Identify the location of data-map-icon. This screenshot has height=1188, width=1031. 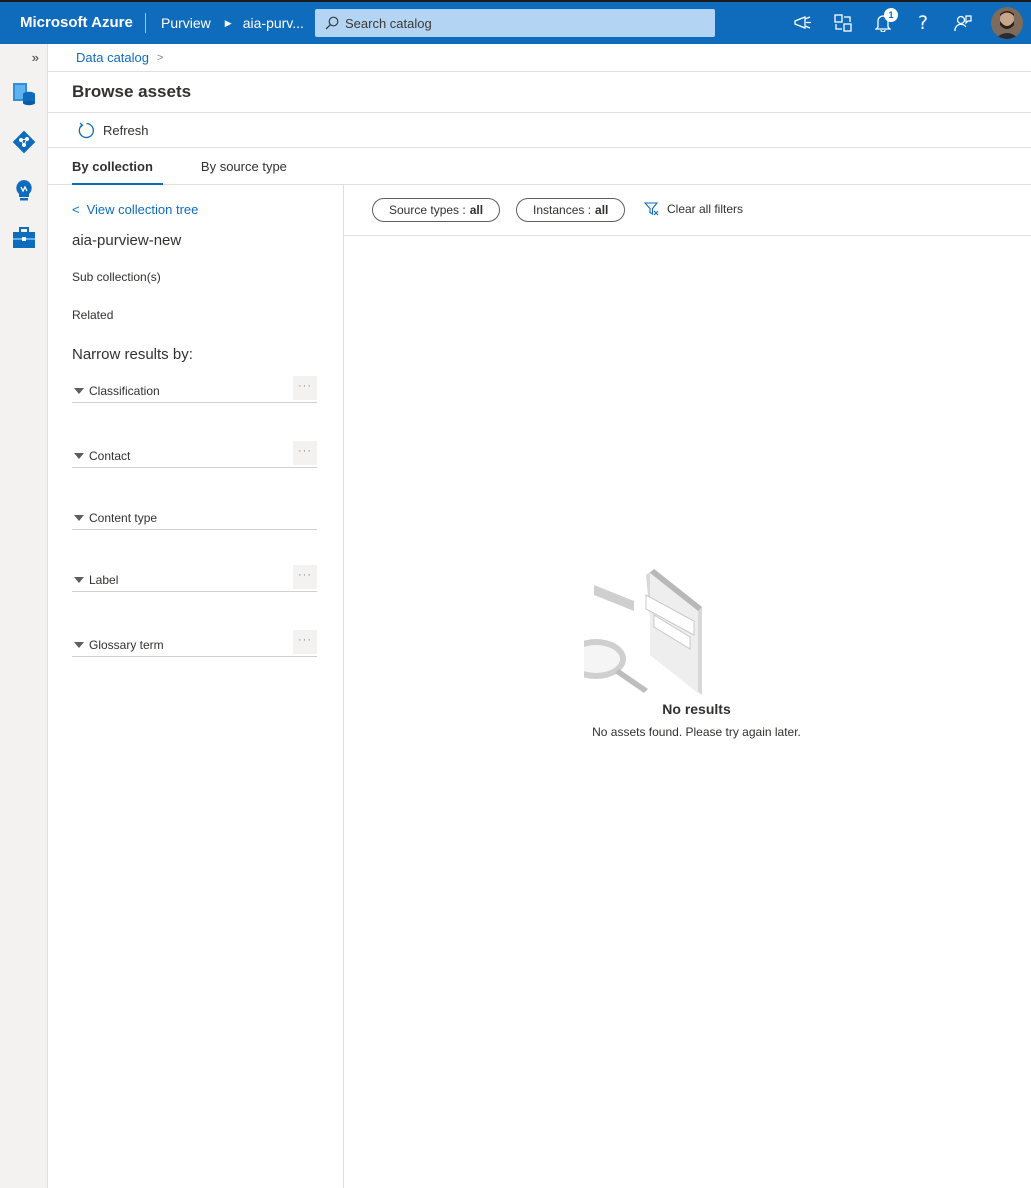
(23, 142).